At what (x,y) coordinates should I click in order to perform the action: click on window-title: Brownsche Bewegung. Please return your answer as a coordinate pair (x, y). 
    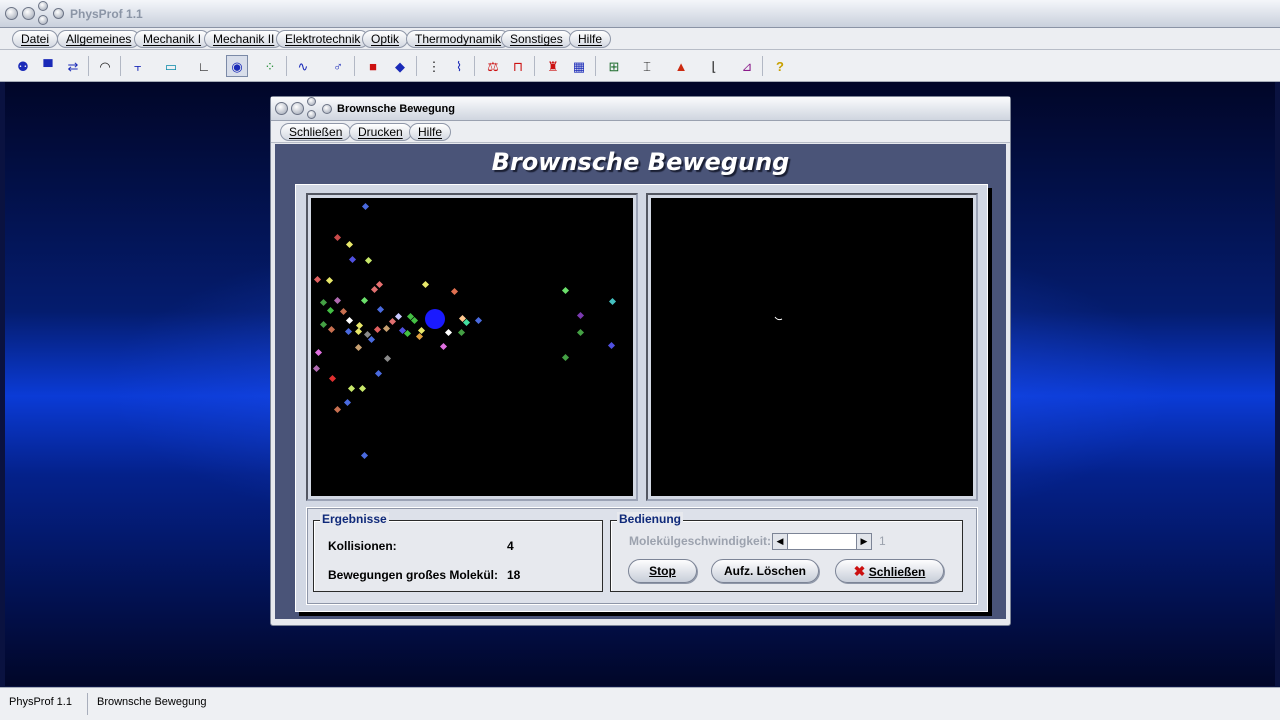
    Looking at the image, I should click on (396, 109).